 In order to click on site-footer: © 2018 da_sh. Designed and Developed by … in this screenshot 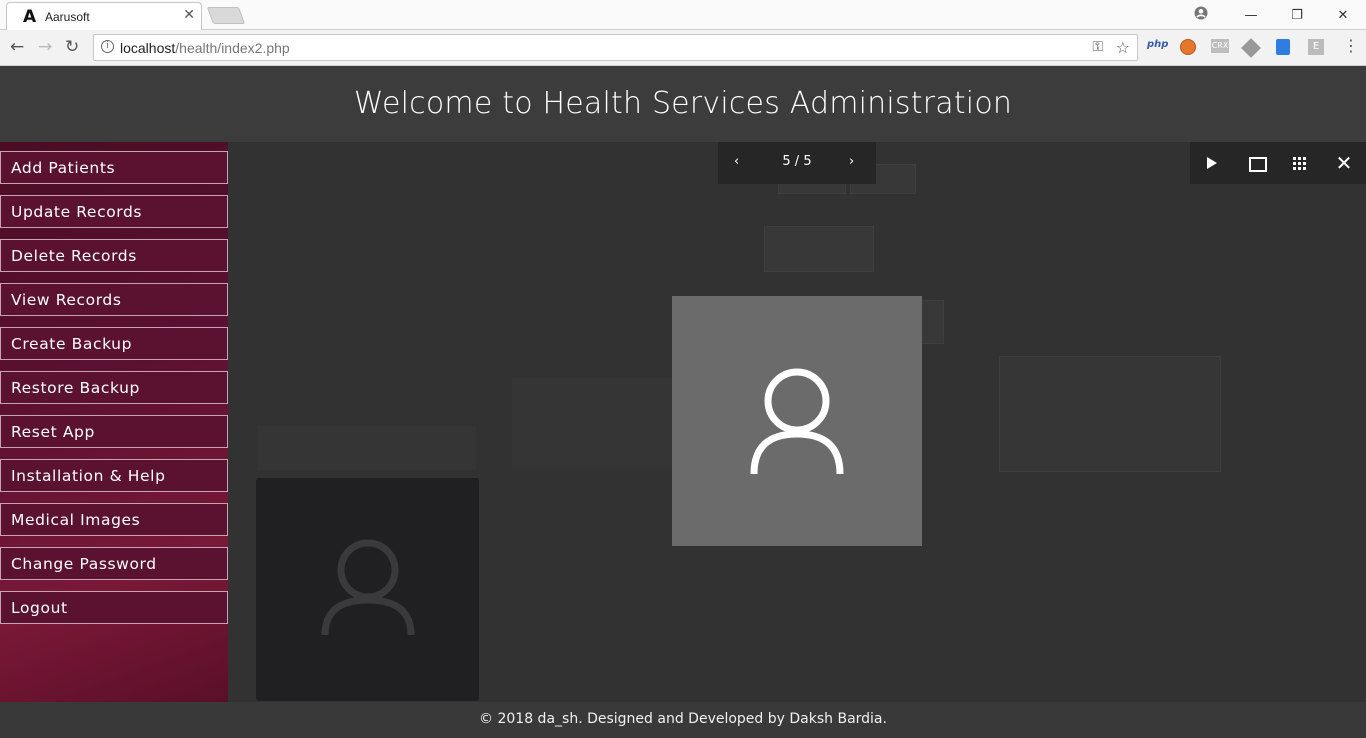, I will do `click(683, 720)`.